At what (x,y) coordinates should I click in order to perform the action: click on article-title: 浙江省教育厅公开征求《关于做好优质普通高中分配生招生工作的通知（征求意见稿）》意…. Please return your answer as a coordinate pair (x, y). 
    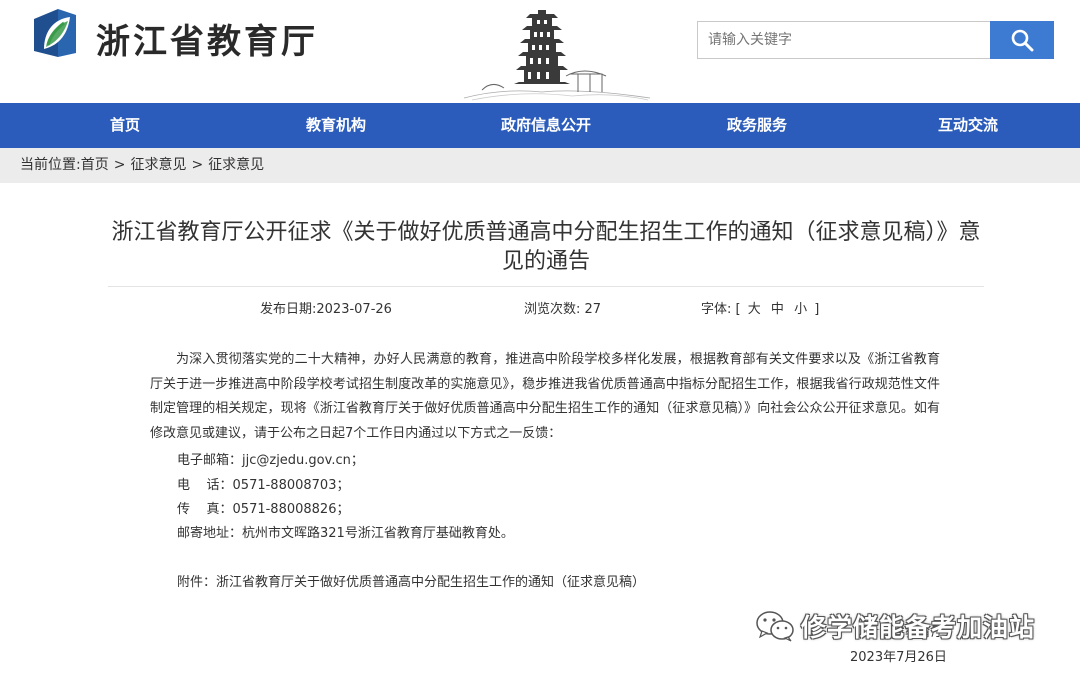
    Looking at the image, I should click on (546, 247).